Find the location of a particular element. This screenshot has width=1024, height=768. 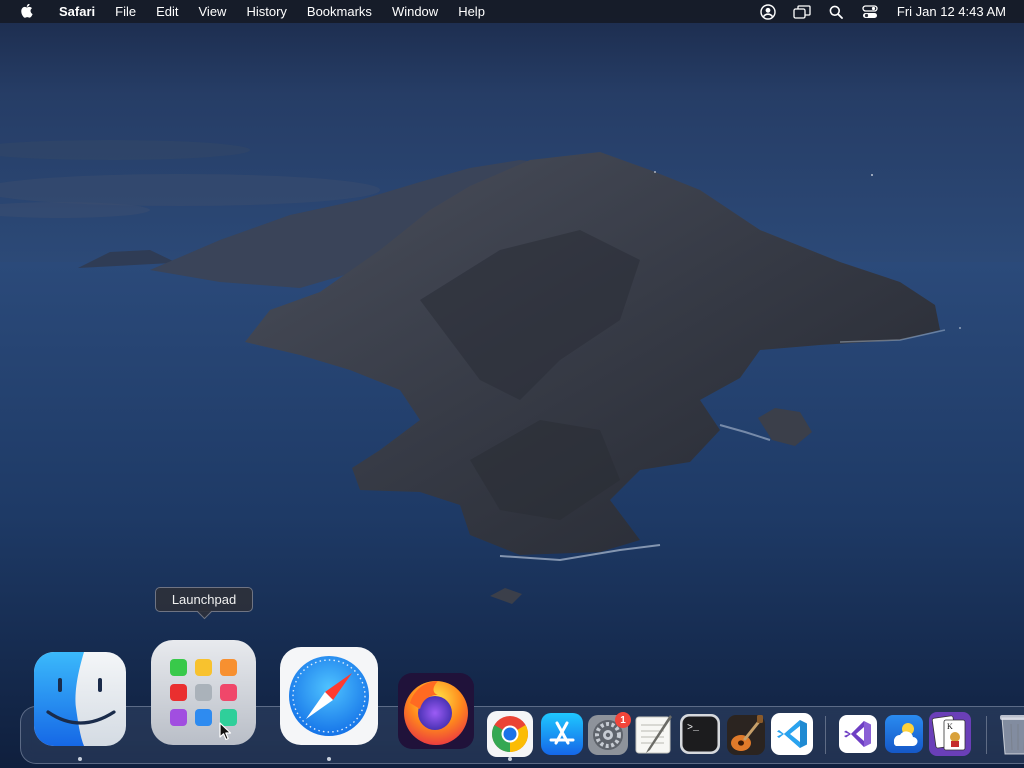

spotlight-search-icon is located at coordinates (836, 12).